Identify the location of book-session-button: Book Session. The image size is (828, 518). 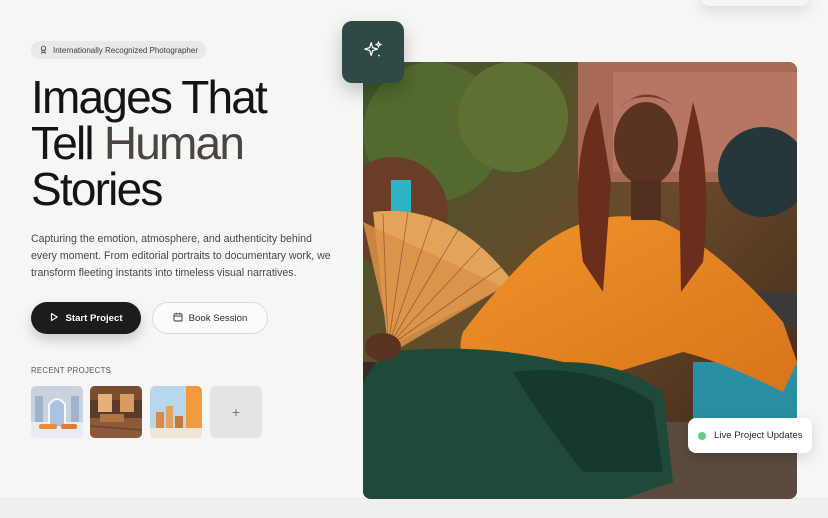
(210, 318).